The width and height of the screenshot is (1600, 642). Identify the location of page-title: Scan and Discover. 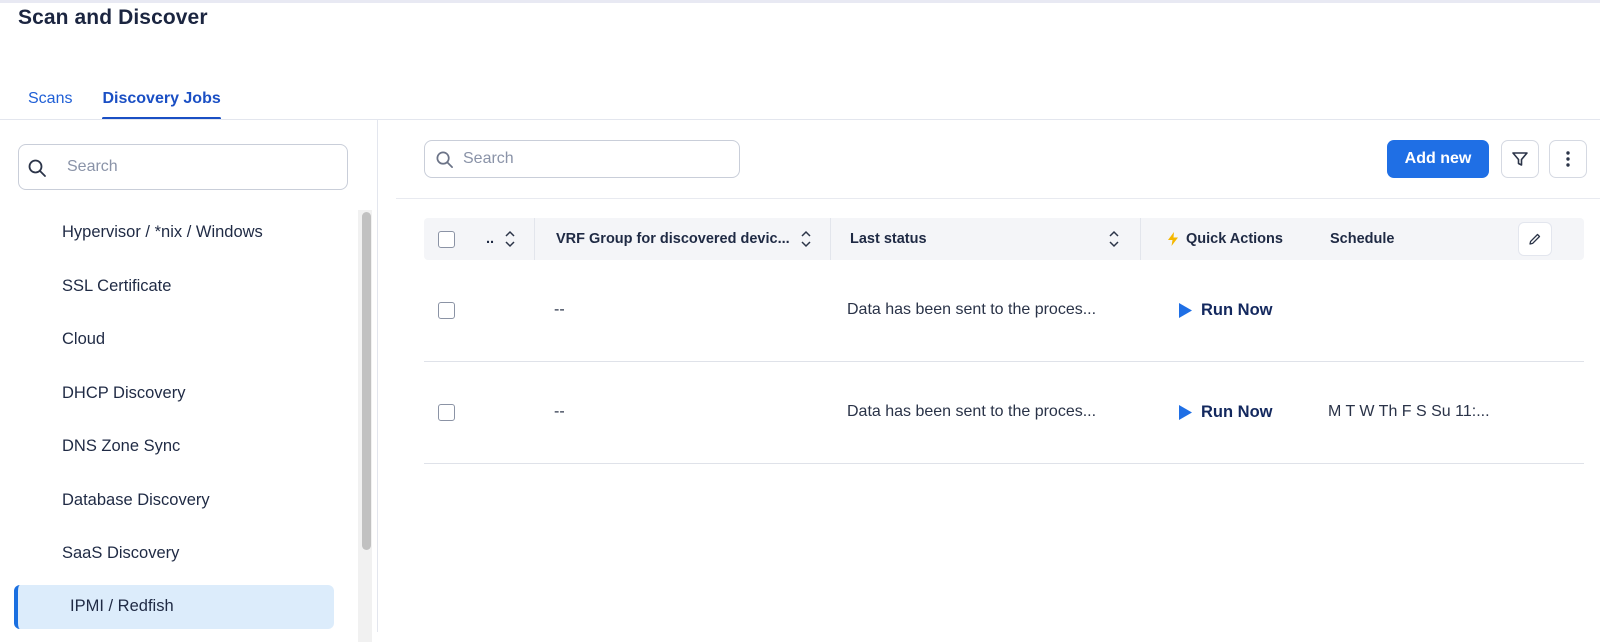
(113, 17).